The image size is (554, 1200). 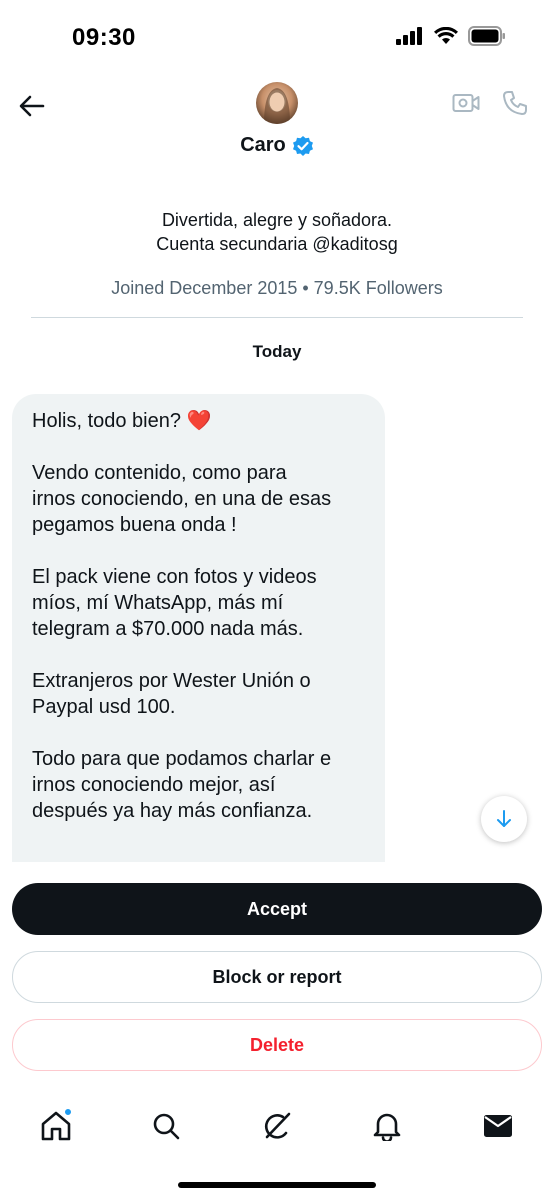 I want to click on video-camera-icon, so click(x=466, y=103).